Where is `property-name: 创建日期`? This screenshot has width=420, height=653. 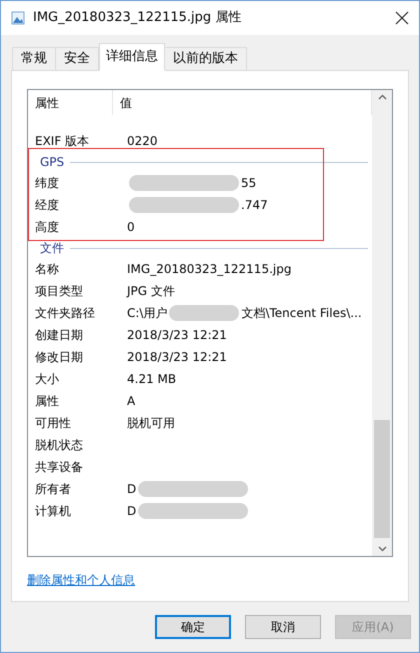
property-name: 创建日期 is located at coordinates (59, 335).